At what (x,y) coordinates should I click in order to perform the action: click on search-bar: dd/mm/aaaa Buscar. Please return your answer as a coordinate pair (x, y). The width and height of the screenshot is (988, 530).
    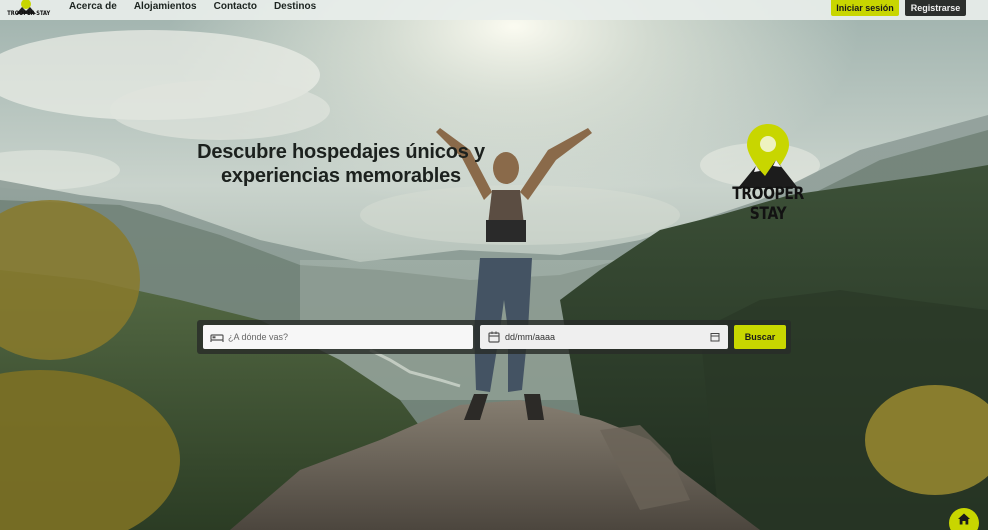
    Looking at the image, I should click on (494, 337).